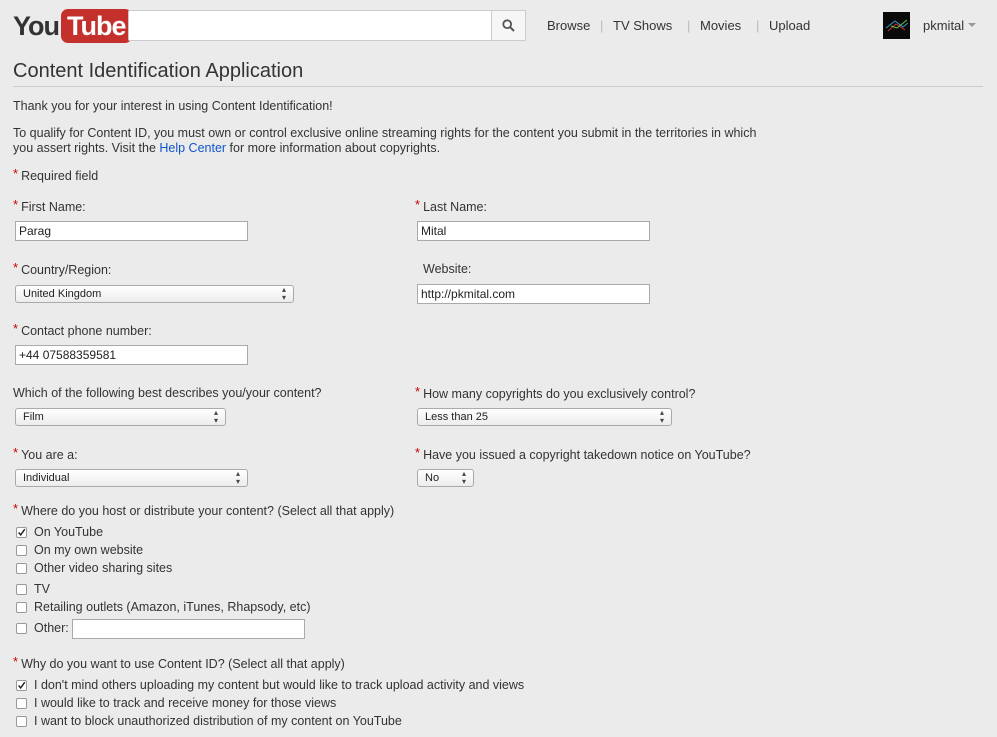 This screenshot has width=997, height=737. Describe the element at coordinates (60, 176) in the screenshot. I see `required-note-text: Required field` at that location.